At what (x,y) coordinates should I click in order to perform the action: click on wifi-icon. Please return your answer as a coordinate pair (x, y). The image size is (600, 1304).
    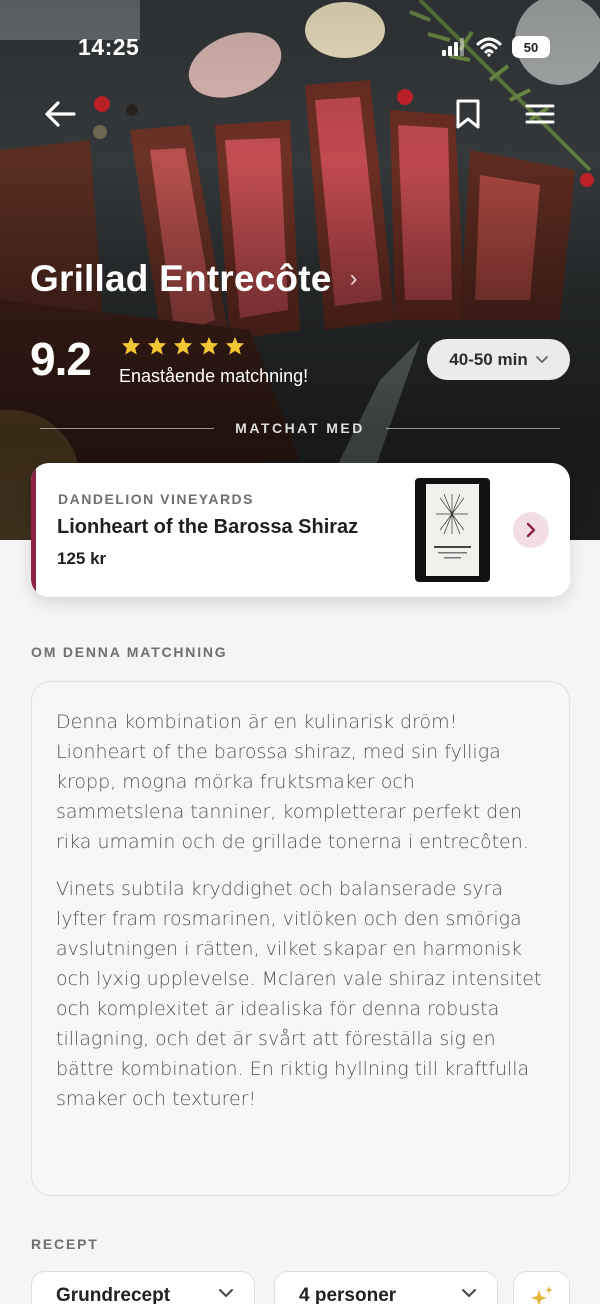
    Looking at the image, I should click on (489, 47).